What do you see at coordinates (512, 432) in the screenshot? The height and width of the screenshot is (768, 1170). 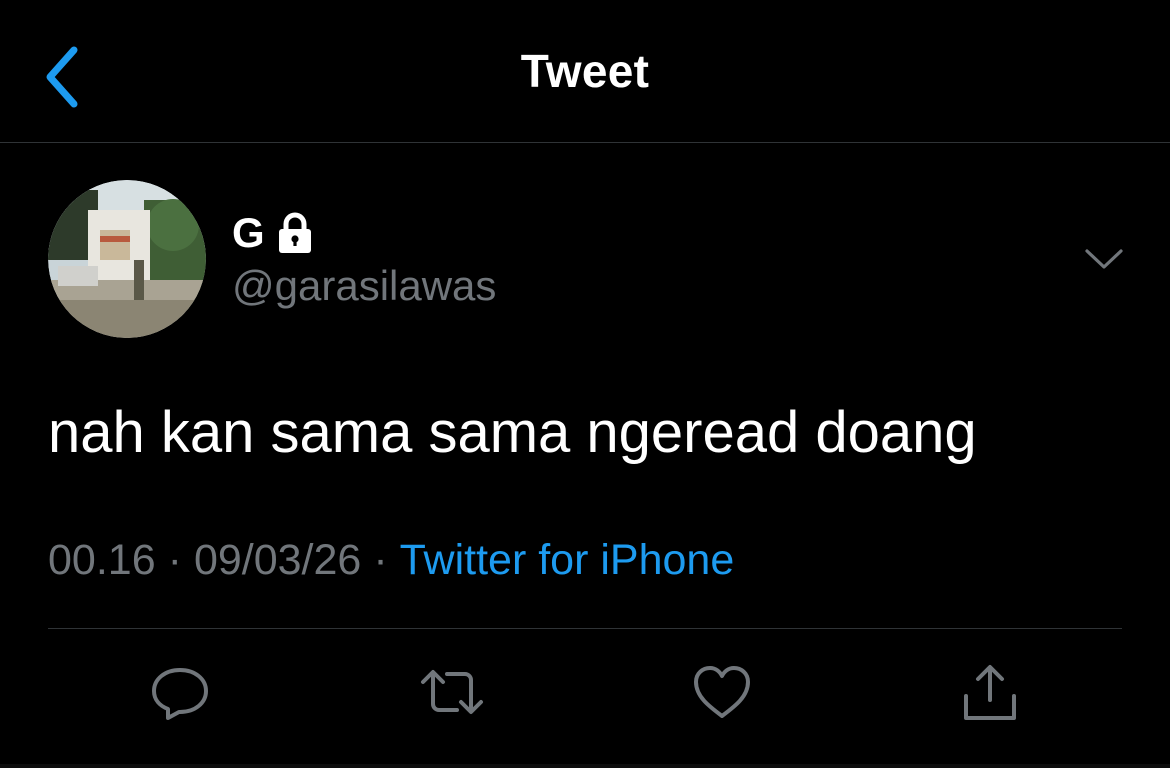 I see `tweet-text: nah kan sama sama ngeread doang` at bounding box center [512, 432].